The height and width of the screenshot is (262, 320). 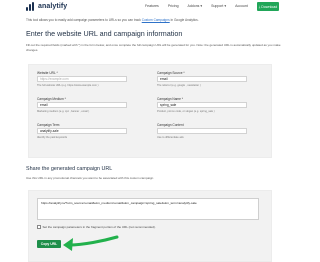 What do you see at coordinates (170, 99) in the screenshot?
I see `campaign-name-label: Campaign Name *` at bounding box center [170, 99].